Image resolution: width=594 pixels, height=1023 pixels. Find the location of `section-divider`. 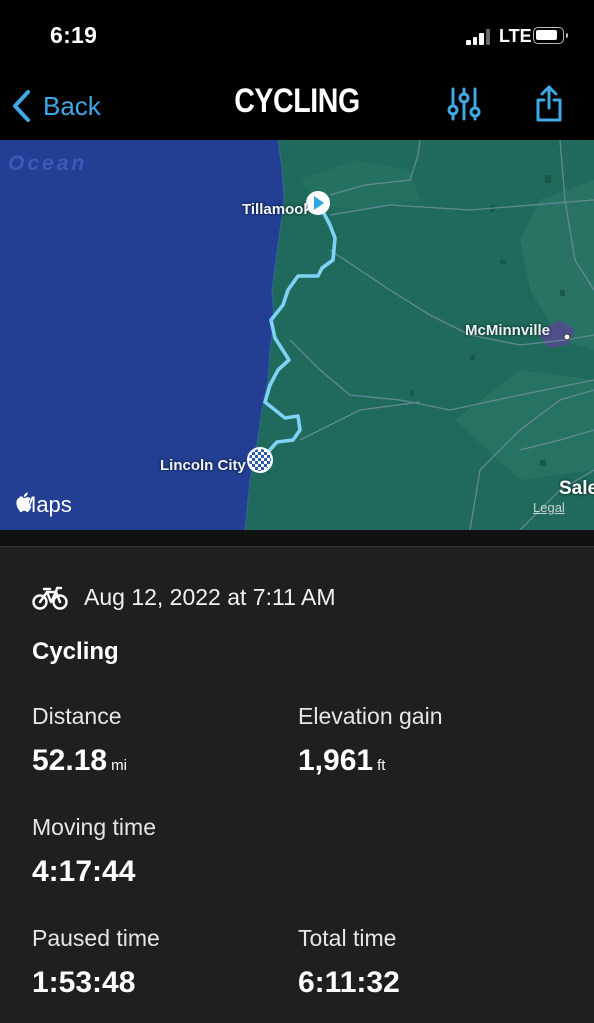

section-divider is located at coordinates (297, 538).